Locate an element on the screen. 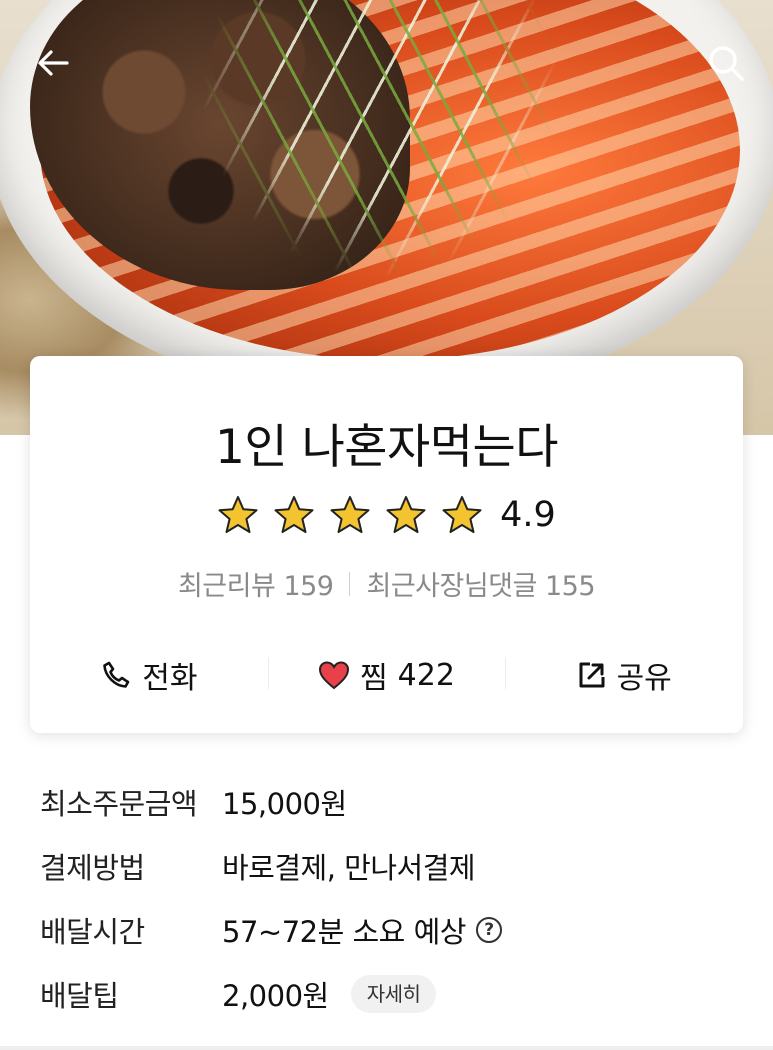 The image size is (773, 1050). recent-reviews: 최근리뷰 159 is located at coordinates (256, 583).